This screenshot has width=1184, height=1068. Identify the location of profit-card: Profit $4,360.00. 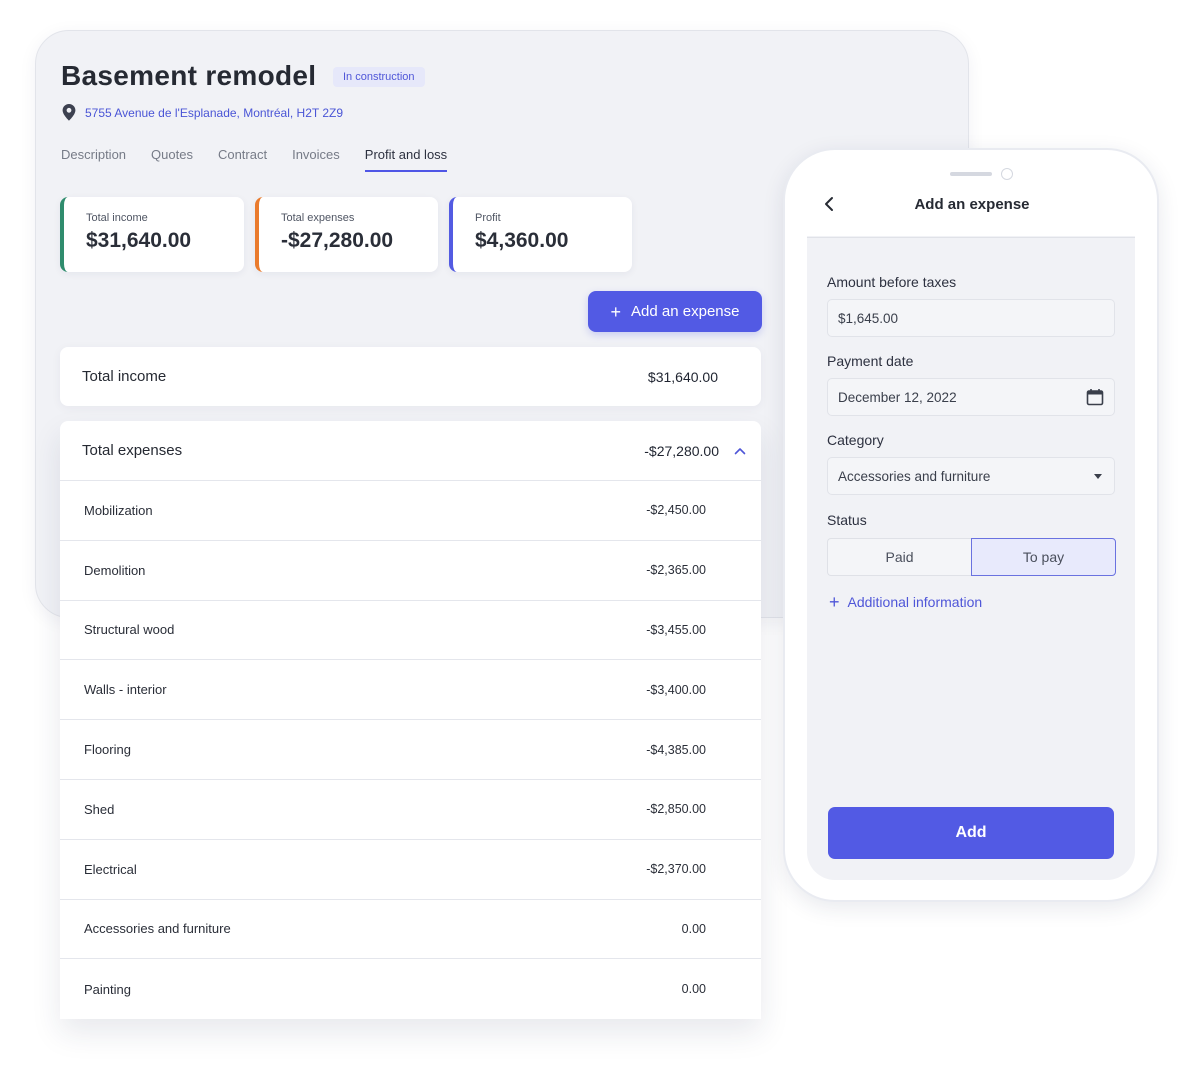
(540, 234).